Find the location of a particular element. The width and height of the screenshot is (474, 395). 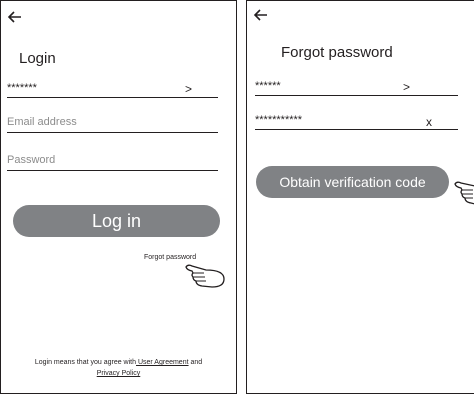

account-field: ******* > is located at coordinates (112, 87).